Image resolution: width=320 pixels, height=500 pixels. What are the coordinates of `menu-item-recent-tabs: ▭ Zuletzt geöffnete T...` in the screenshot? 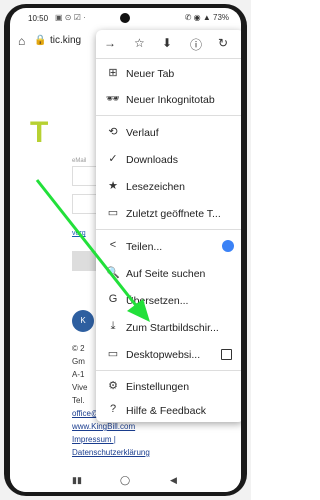 It's located at (168, 214).